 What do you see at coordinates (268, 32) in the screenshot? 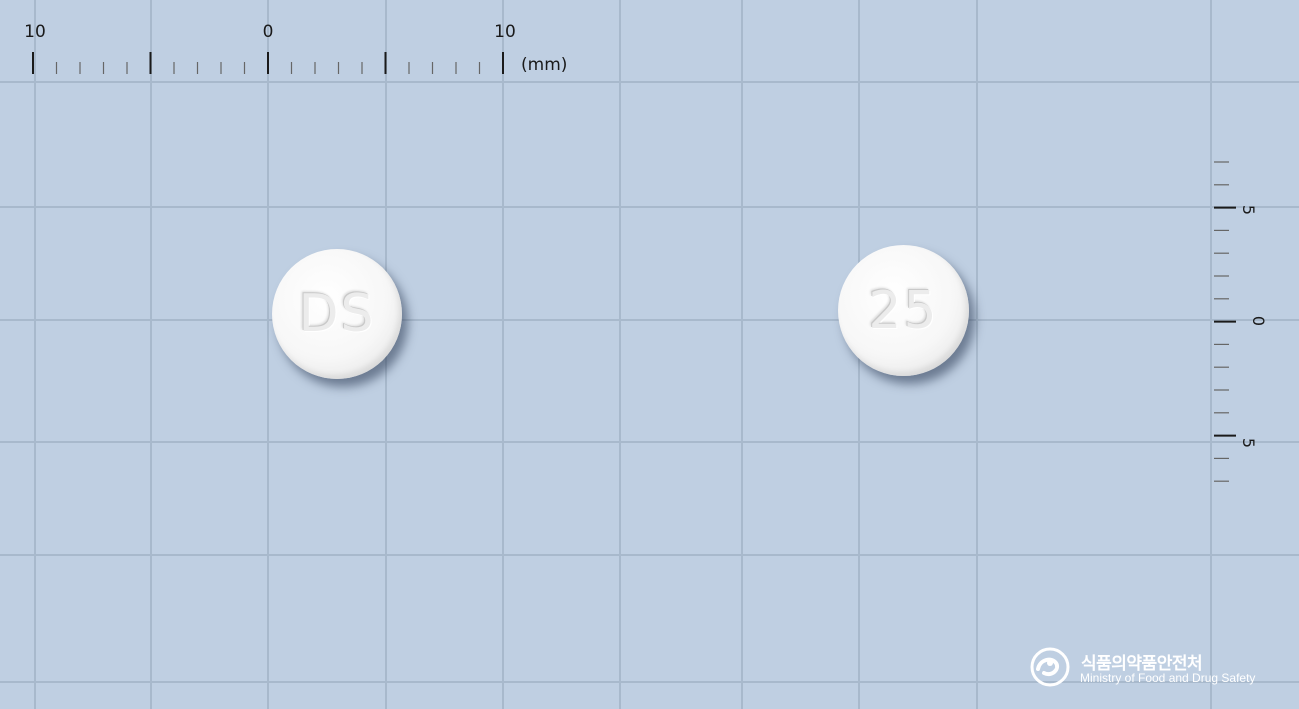
I see `top-ruler-label-zero: 0` at bounding box center [268, 32].